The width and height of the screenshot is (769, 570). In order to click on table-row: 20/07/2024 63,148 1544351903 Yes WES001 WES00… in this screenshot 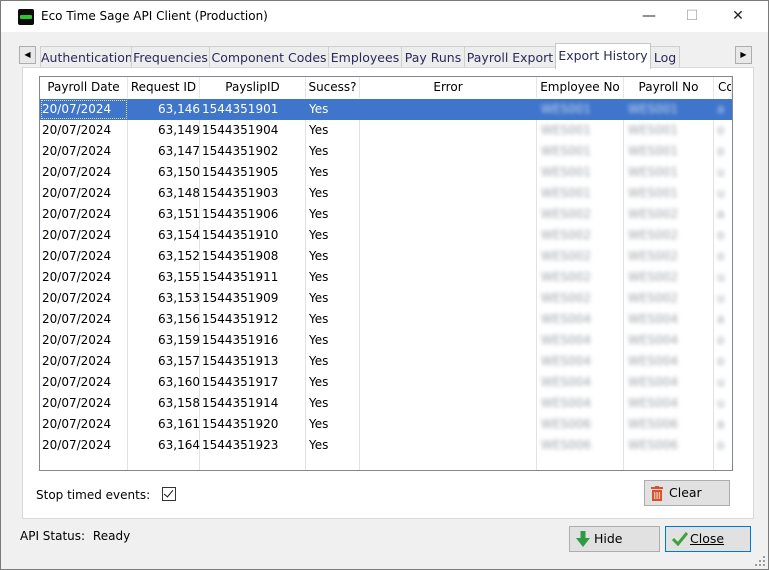, I will do `click(386, 193)`.